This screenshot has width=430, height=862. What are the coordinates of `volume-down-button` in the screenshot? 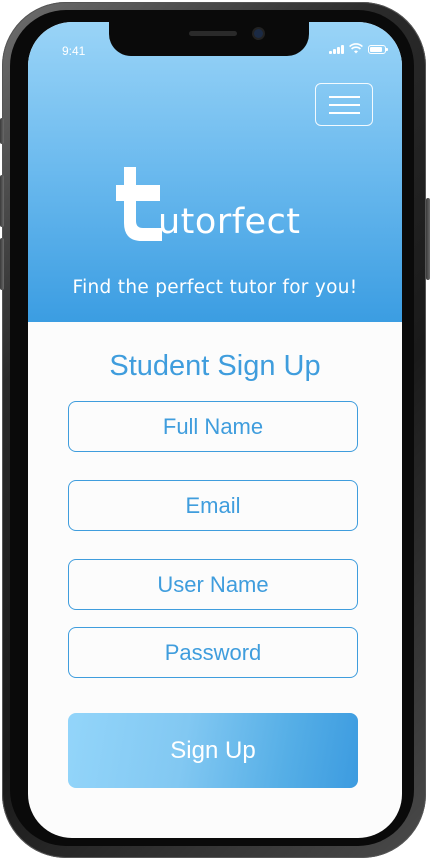 It's located at (2, 264).